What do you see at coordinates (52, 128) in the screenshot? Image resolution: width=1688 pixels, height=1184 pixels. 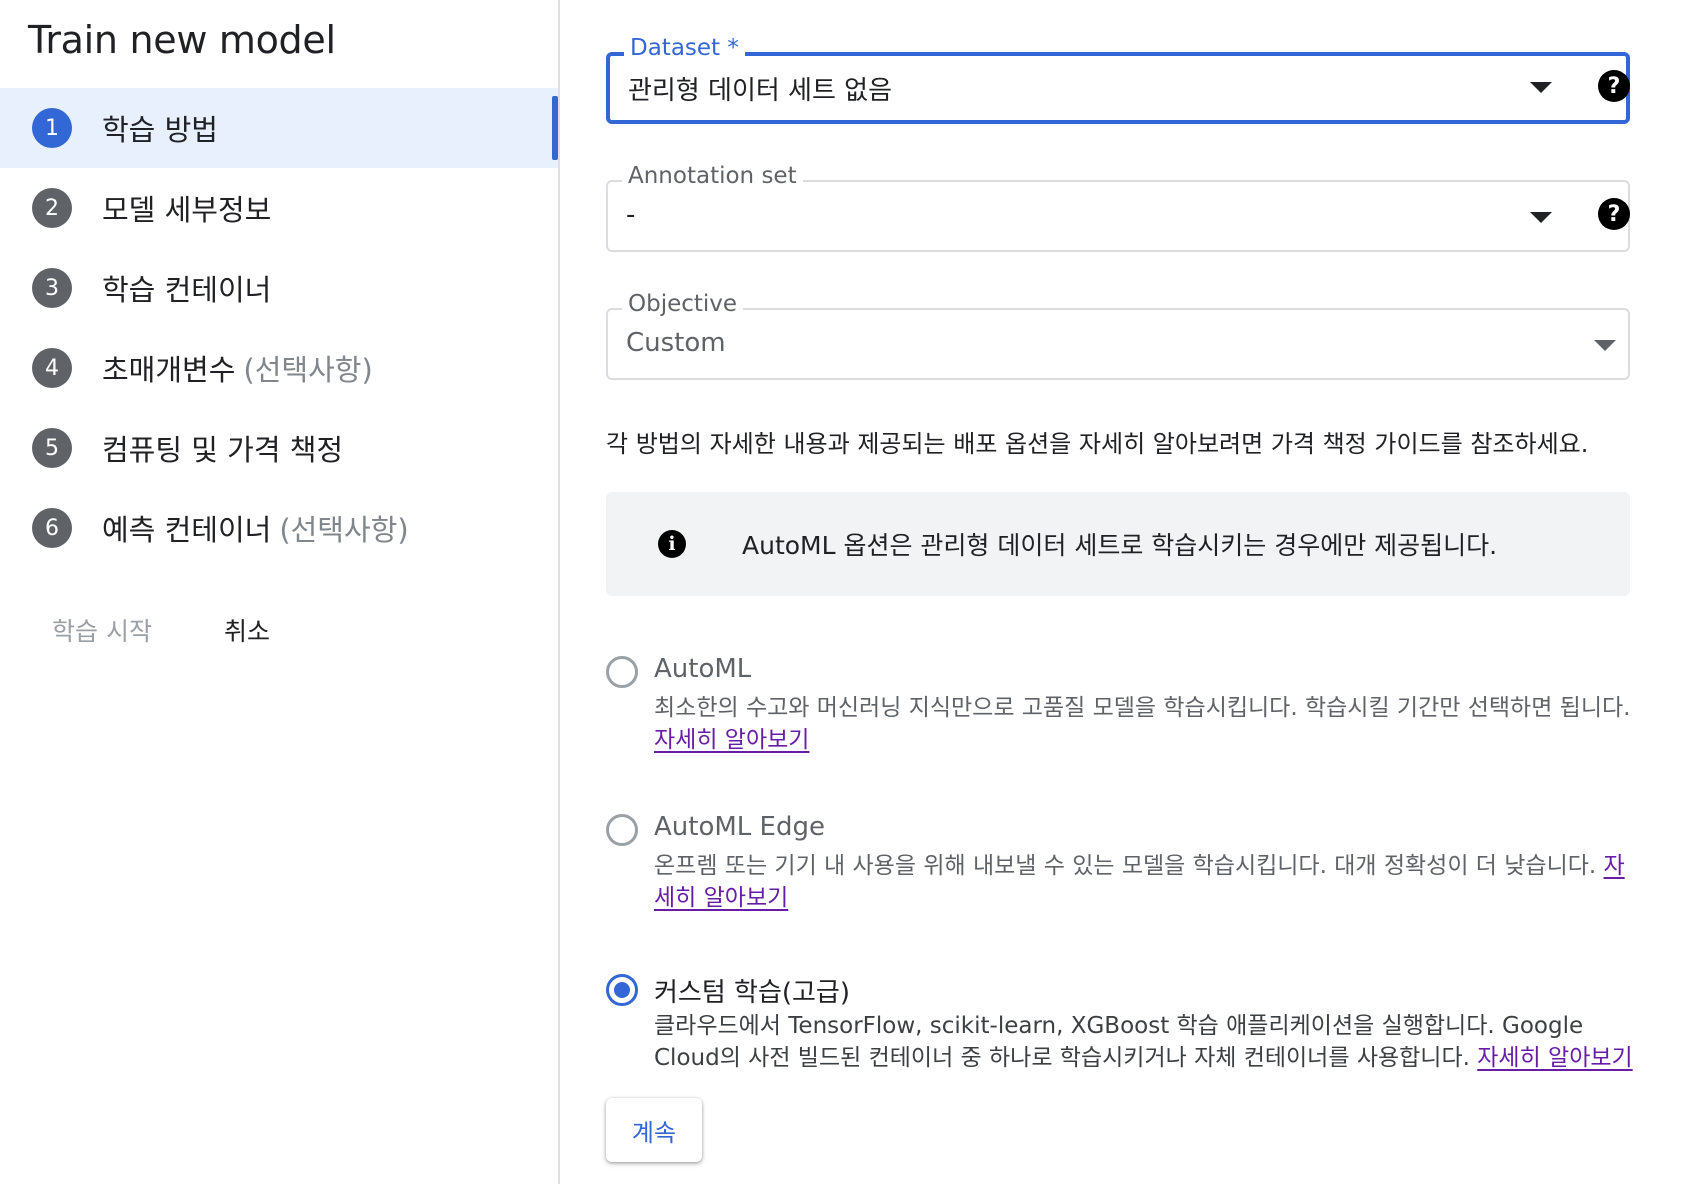 I see `step-number: 1` at bounding box center [52, 128].